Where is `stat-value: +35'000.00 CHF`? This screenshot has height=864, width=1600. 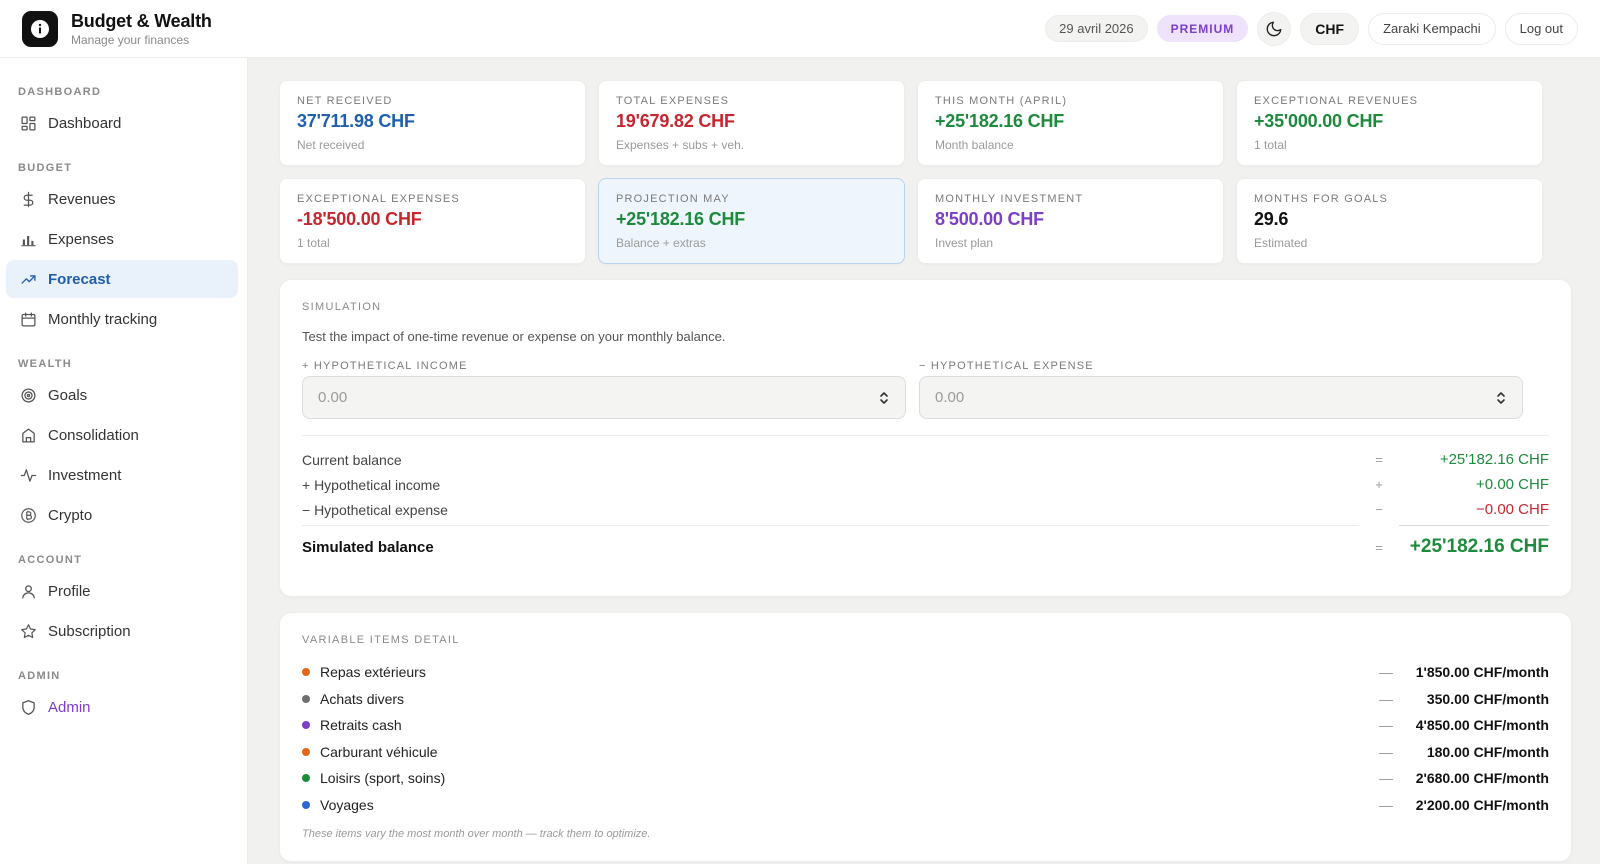
stat-value: +35'000.00 CHF is located at coordinates (1319, 121).